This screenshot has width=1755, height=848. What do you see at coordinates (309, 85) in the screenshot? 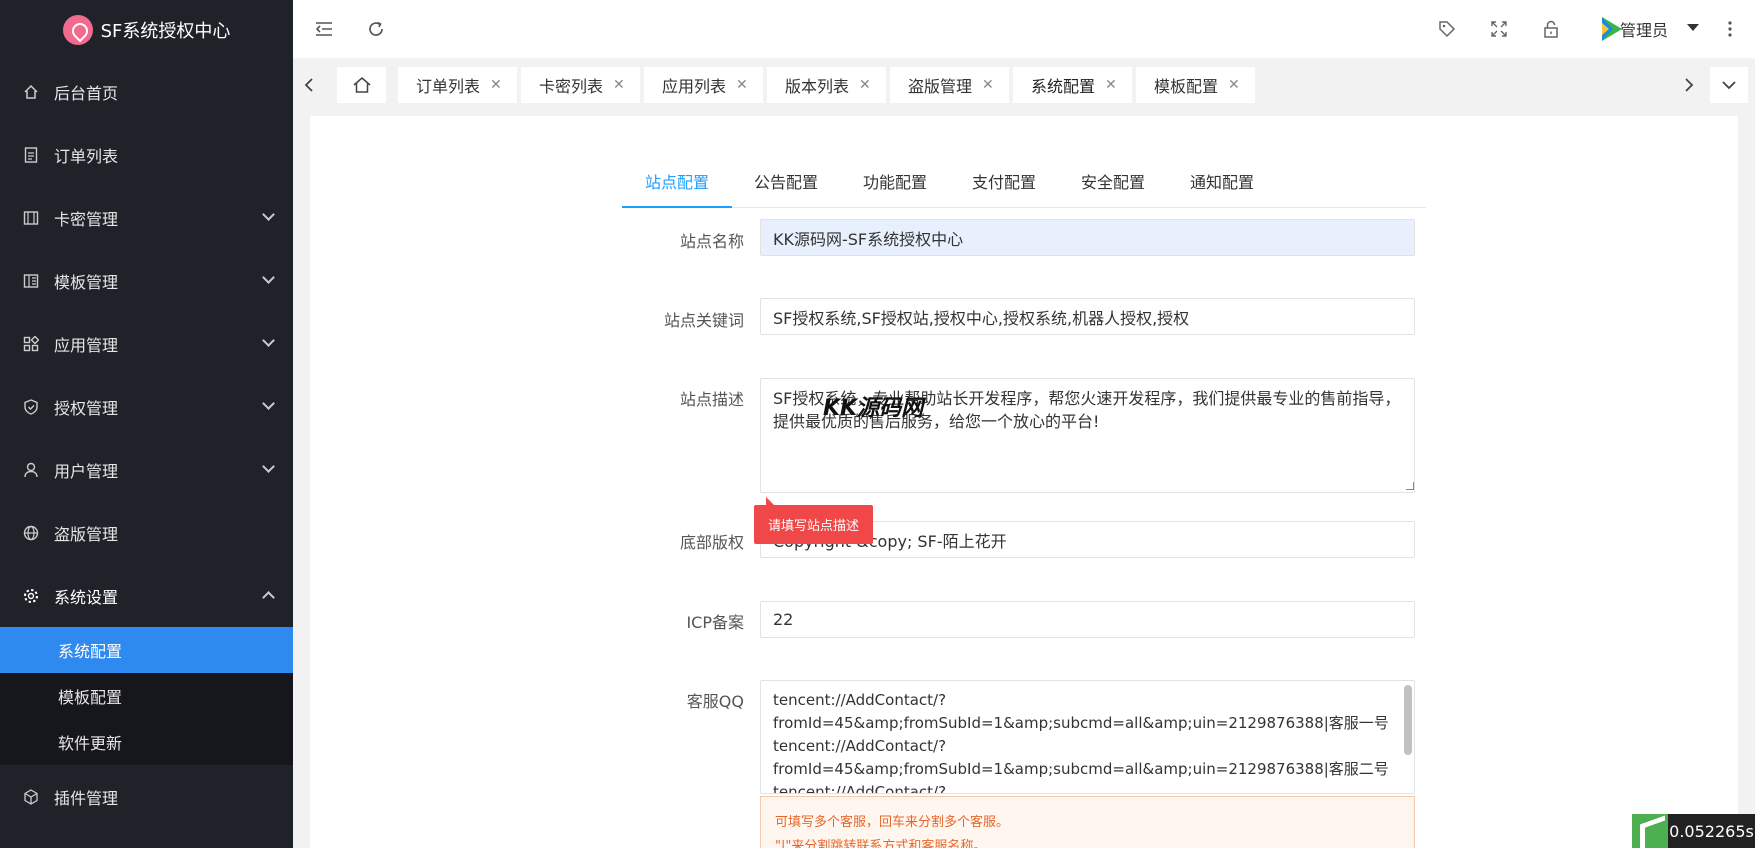
I see `chevron-left-icon` at bounding box center [309, 85].